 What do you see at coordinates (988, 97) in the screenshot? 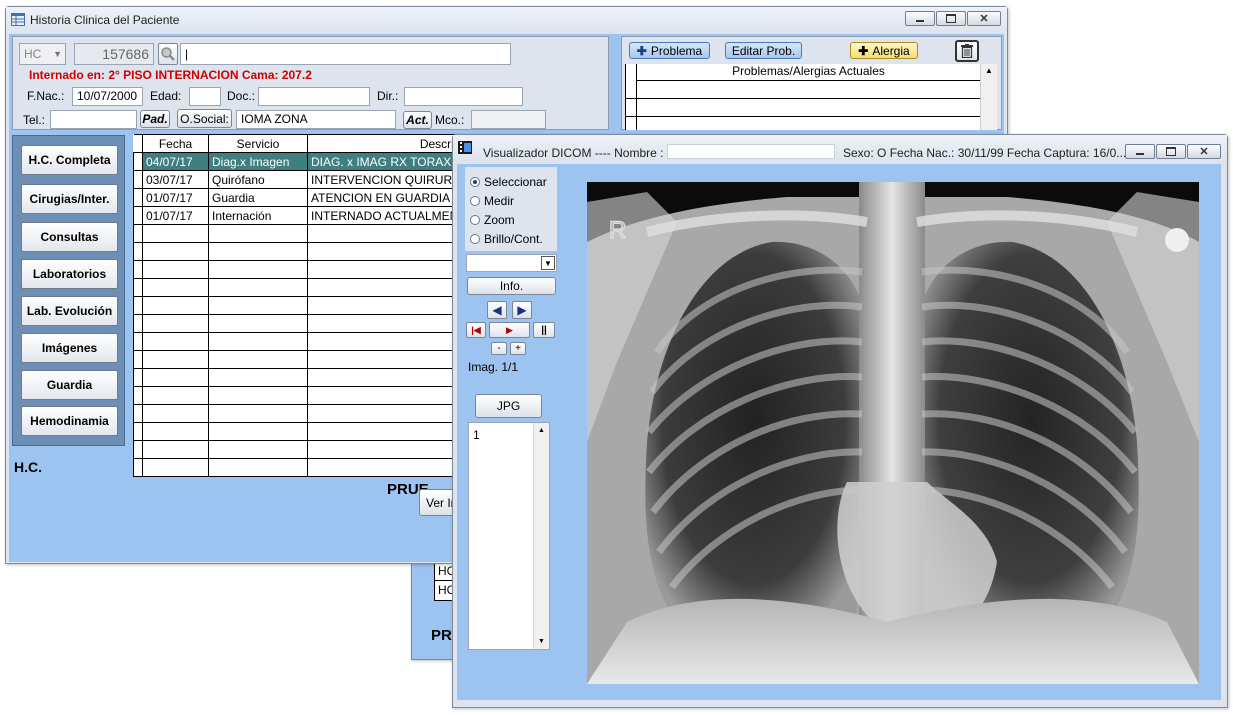
I see `problems-scrollbar: ▲` at bounding box center [988, 97].